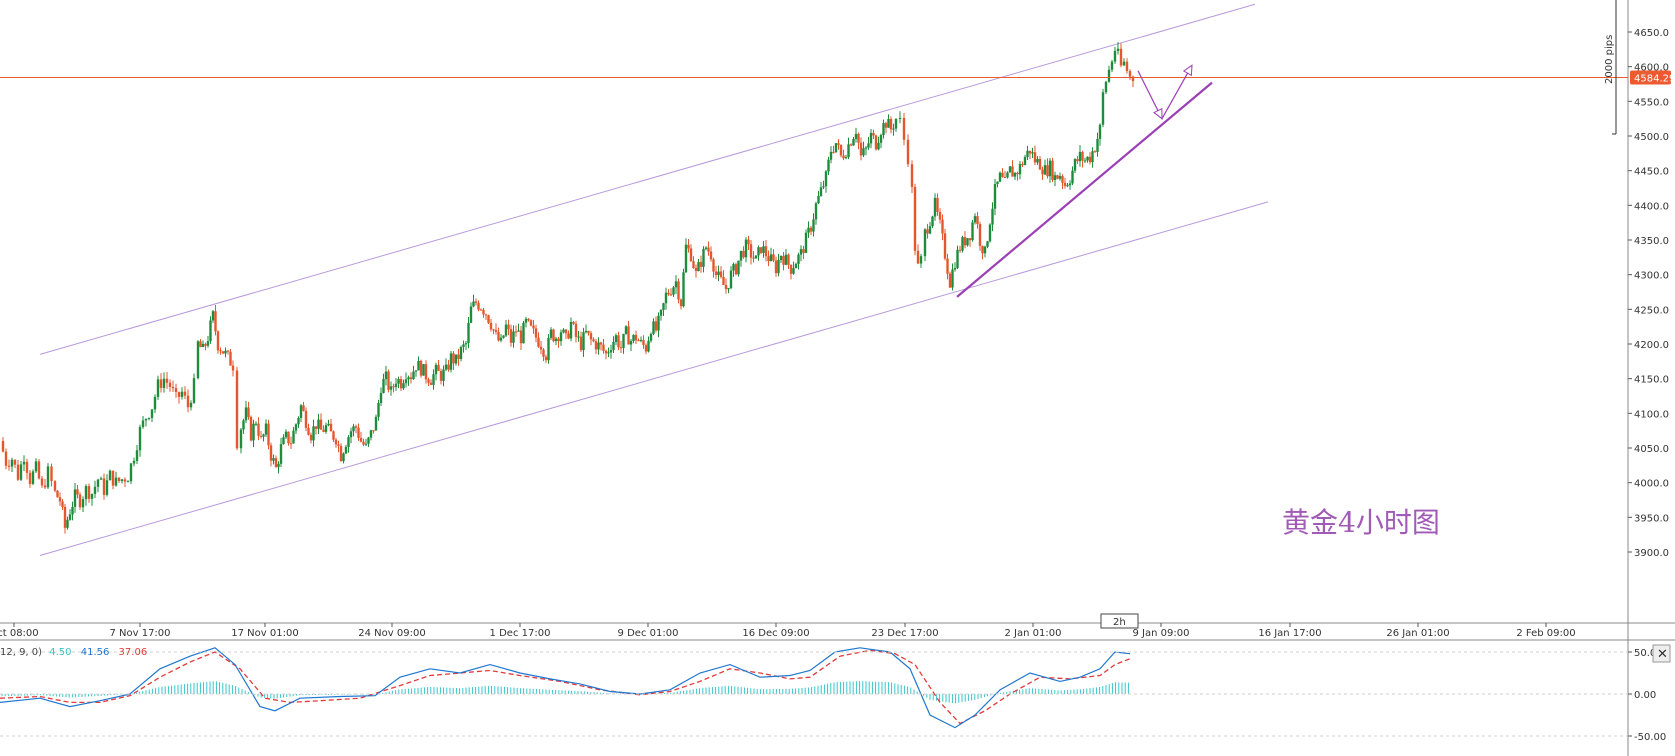  I want to click on macd-axis: 50.000.00-50.00, so click(833, 695).